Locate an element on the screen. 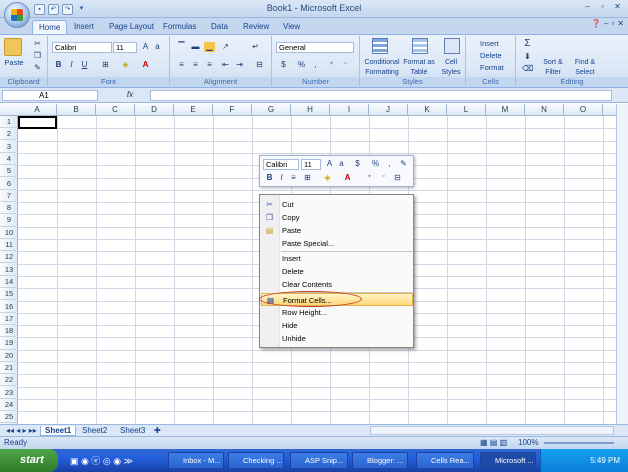 Image resolution: width=628 pixels, height=472 pixels. mini-center-icon: ≡ is located at coordinates (293, 178).